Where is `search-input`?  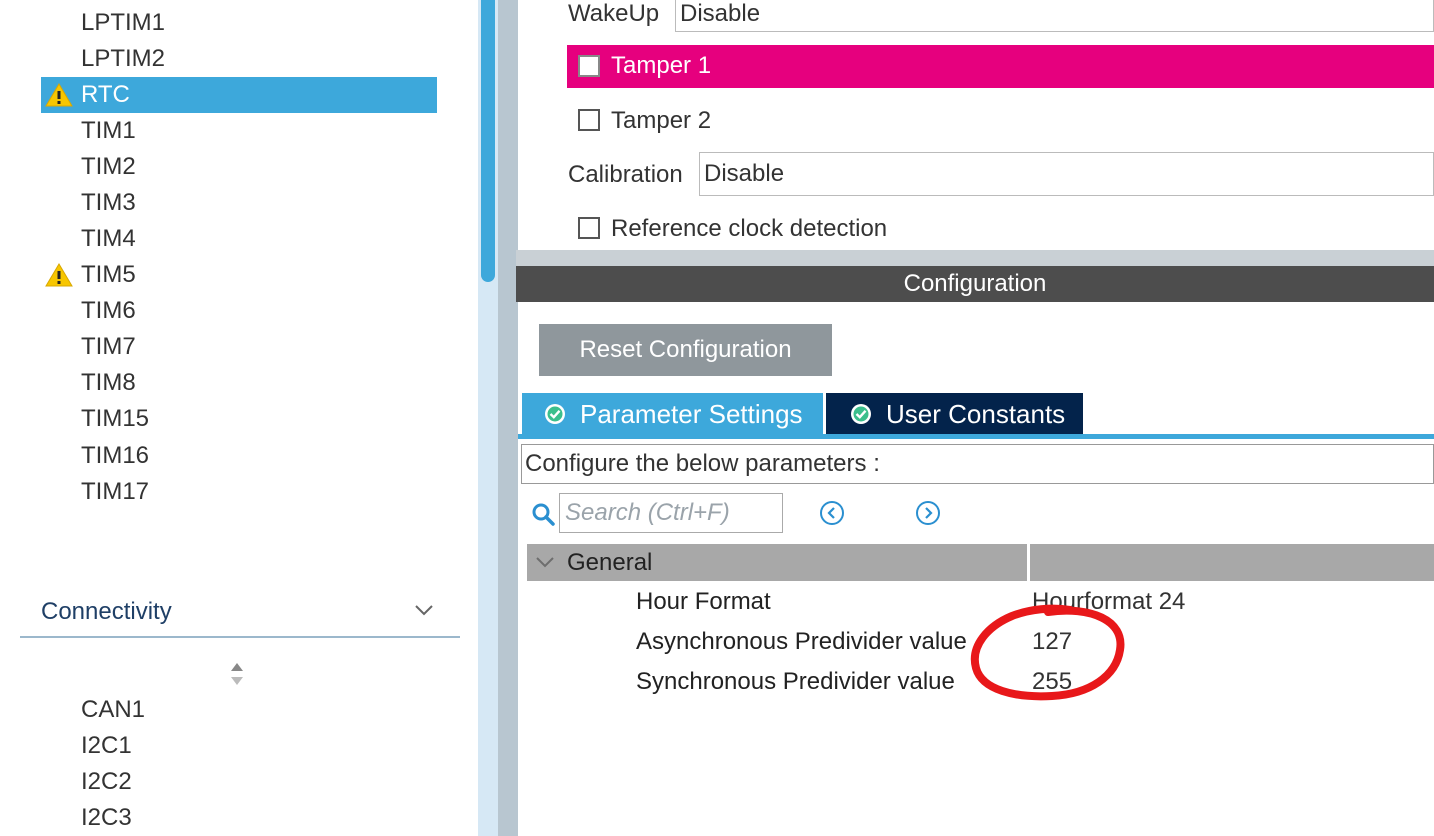 search-input is located at coordinates (671, 513).